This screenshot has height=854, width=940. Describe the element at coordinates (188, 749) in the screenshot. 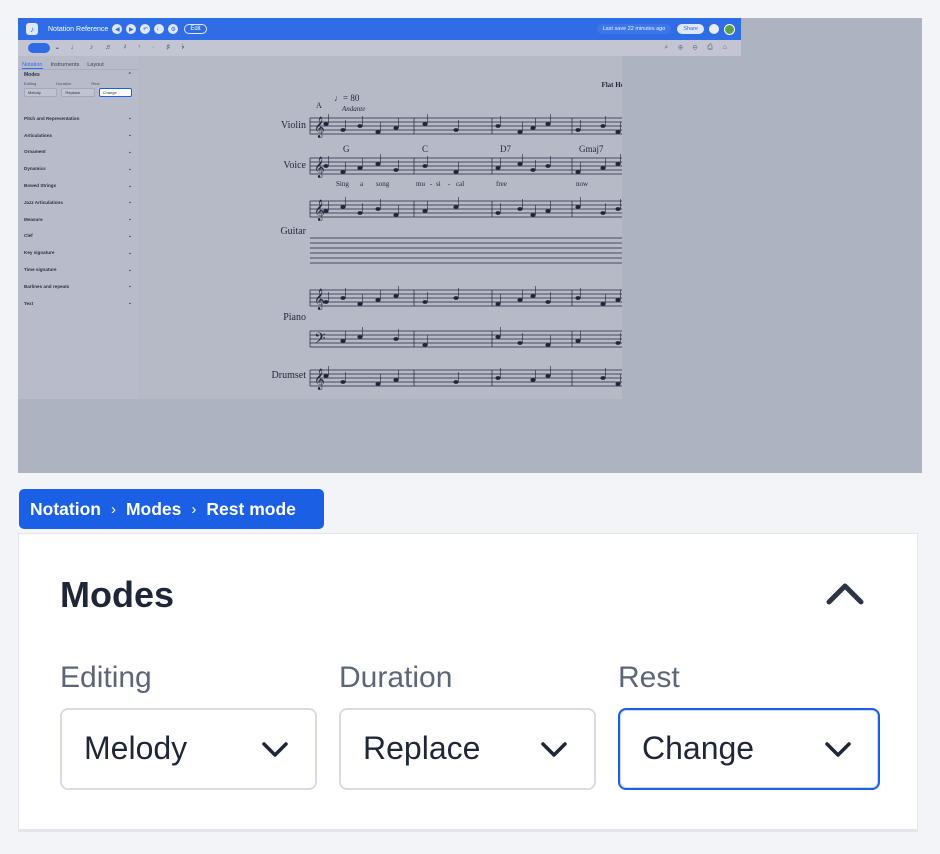

I see `editing-select: Melody` at that location.